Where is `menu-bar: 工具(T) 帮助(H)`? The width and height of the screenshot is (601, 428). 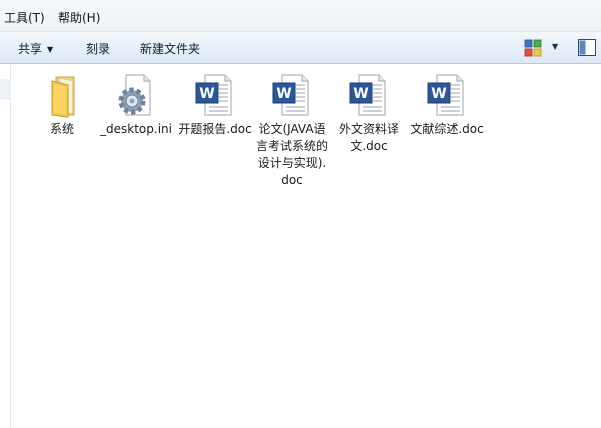 menu-bar: 工具(T) 帮助(H) is located at coordinates (300, 16).